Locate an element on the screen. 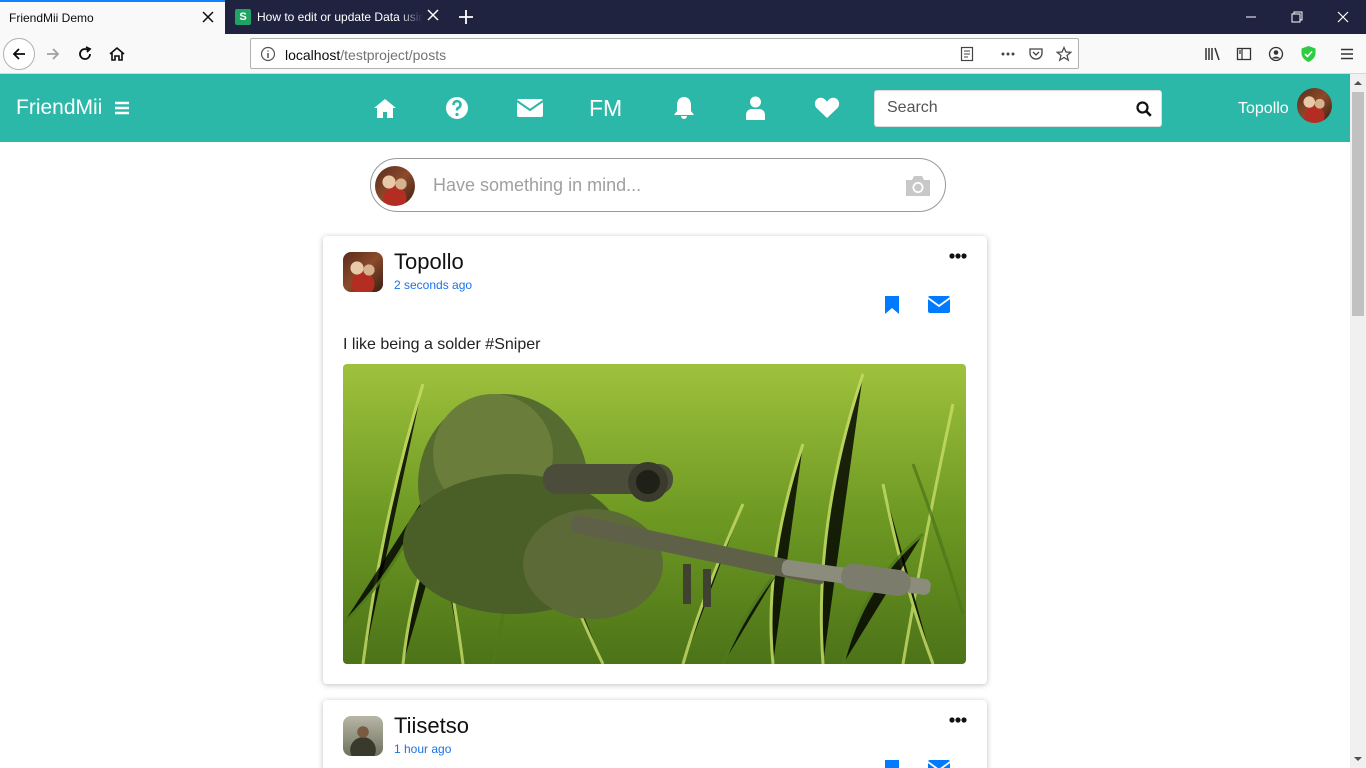  url-text: localhost/testproject/posts is located at coordinates (365, 55).